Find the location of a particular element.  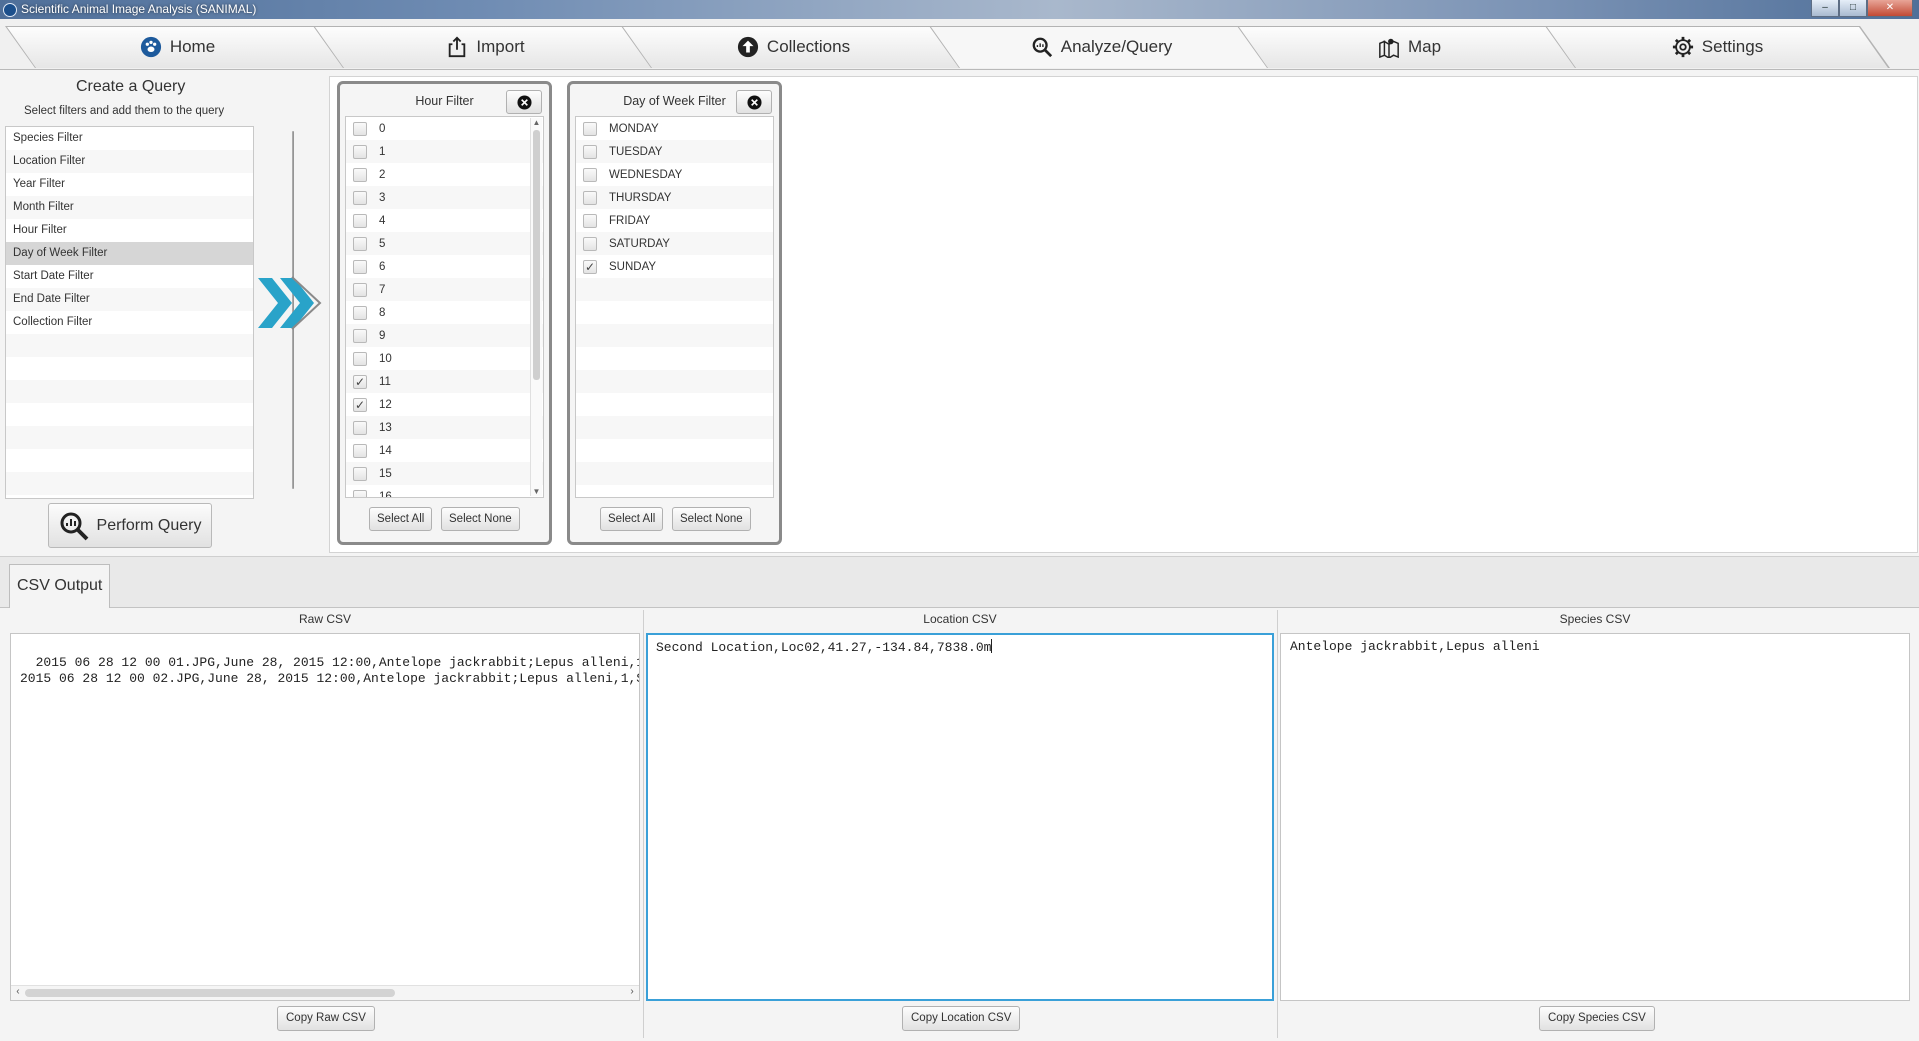

list-item: SATURDAY is located at coordinates (674, 243).